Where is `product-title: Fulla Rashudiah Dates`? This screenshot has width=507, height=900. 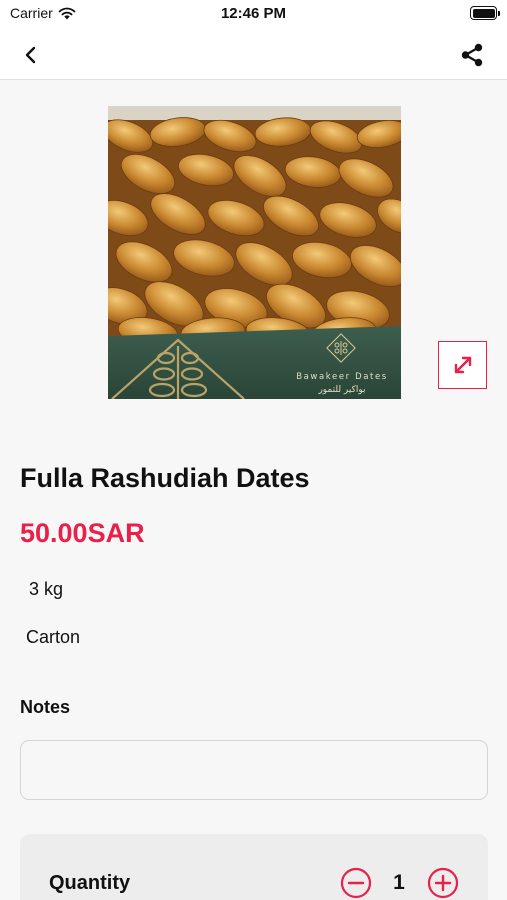
product-title: Fulla Rashudiah Dates is located at coordinates (165, 478).